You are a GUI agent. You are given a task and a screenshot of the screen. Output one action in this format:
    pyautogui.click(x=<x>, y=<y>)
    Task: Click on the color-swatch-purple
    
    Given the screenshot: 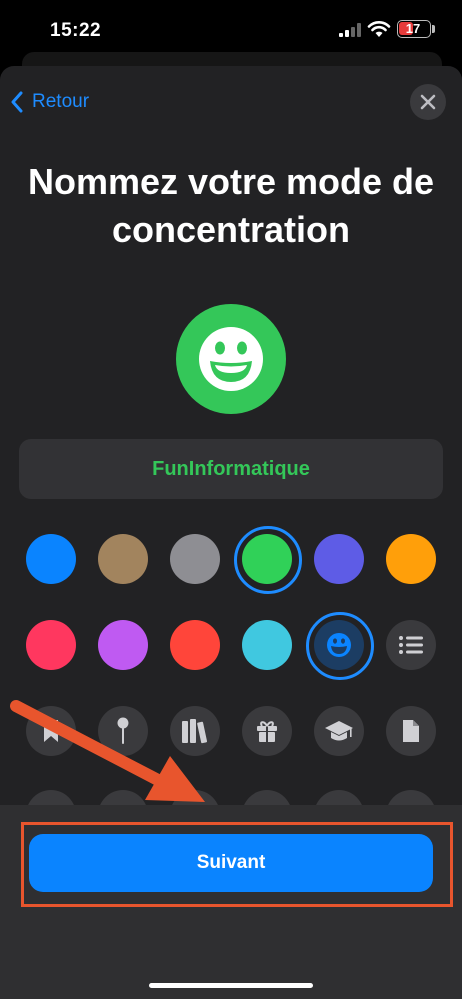 What is the action you would take?
    pyautogui.click(x=123, y=645)
    